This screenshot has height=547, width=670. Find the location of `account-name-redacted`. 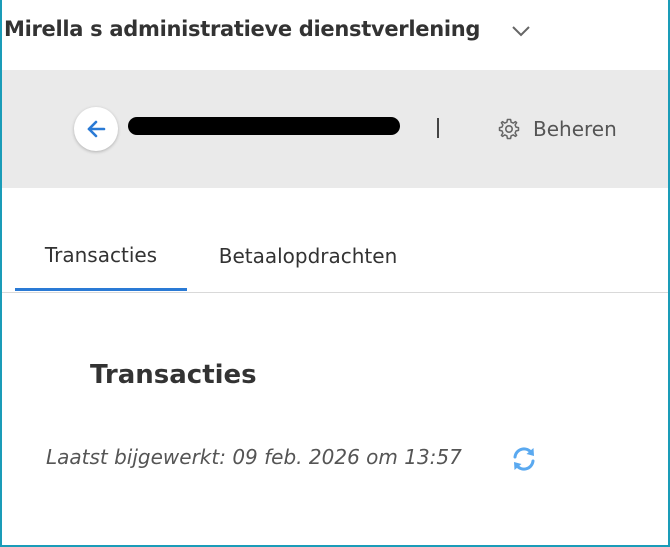

account-name-redacted is located at coordinates (264, 126).